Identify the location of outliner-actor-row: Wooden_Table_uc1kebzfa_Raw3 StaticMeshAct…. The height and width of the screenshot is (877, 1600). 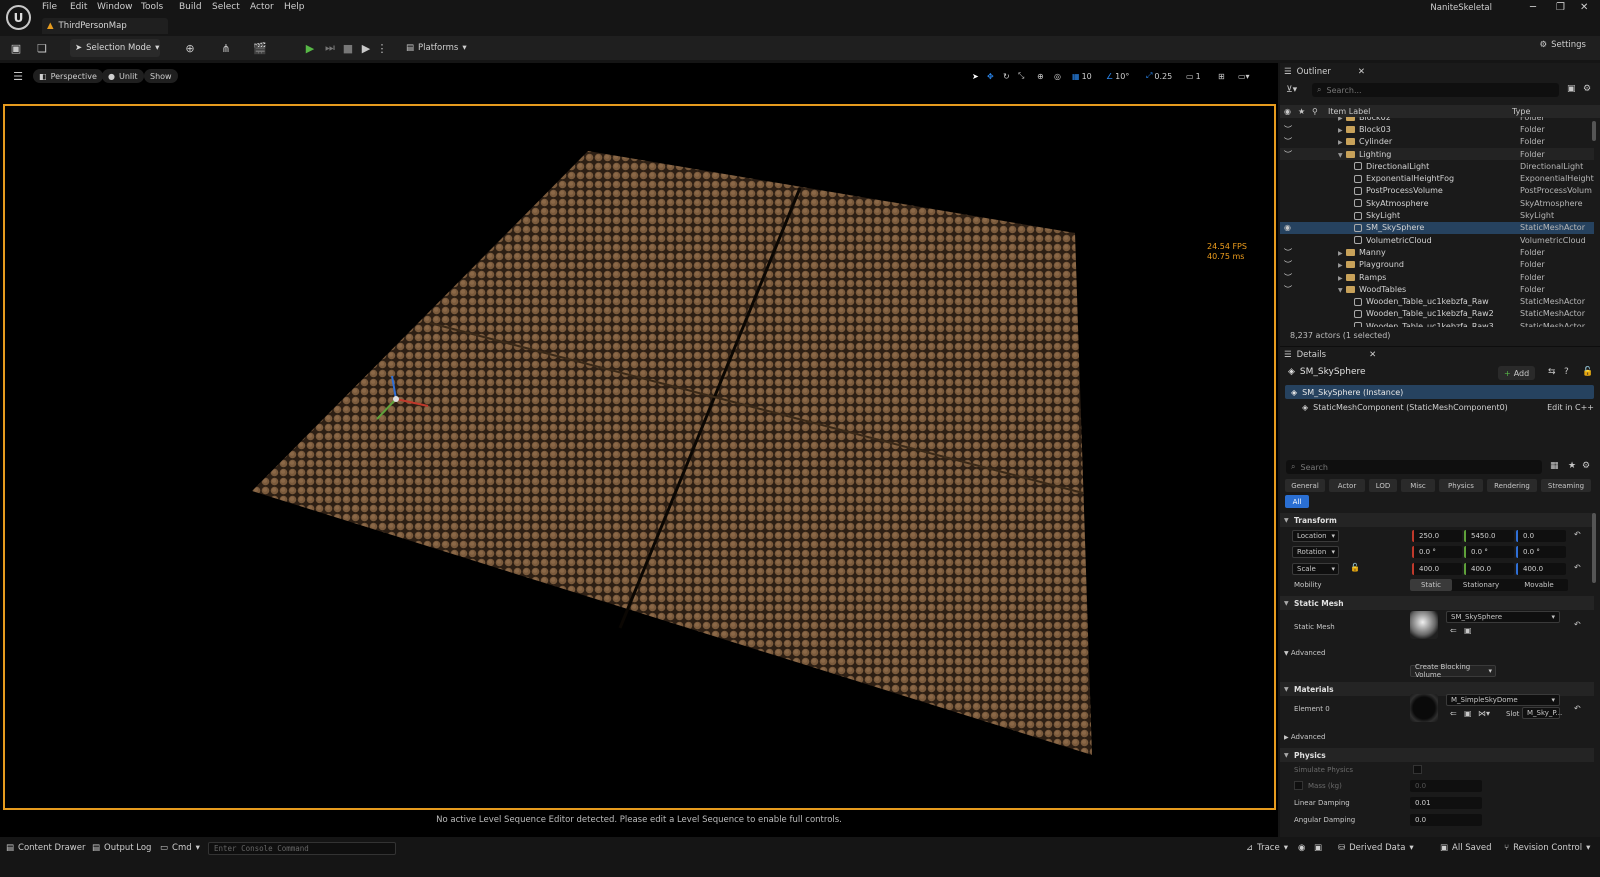
(1437, 323).